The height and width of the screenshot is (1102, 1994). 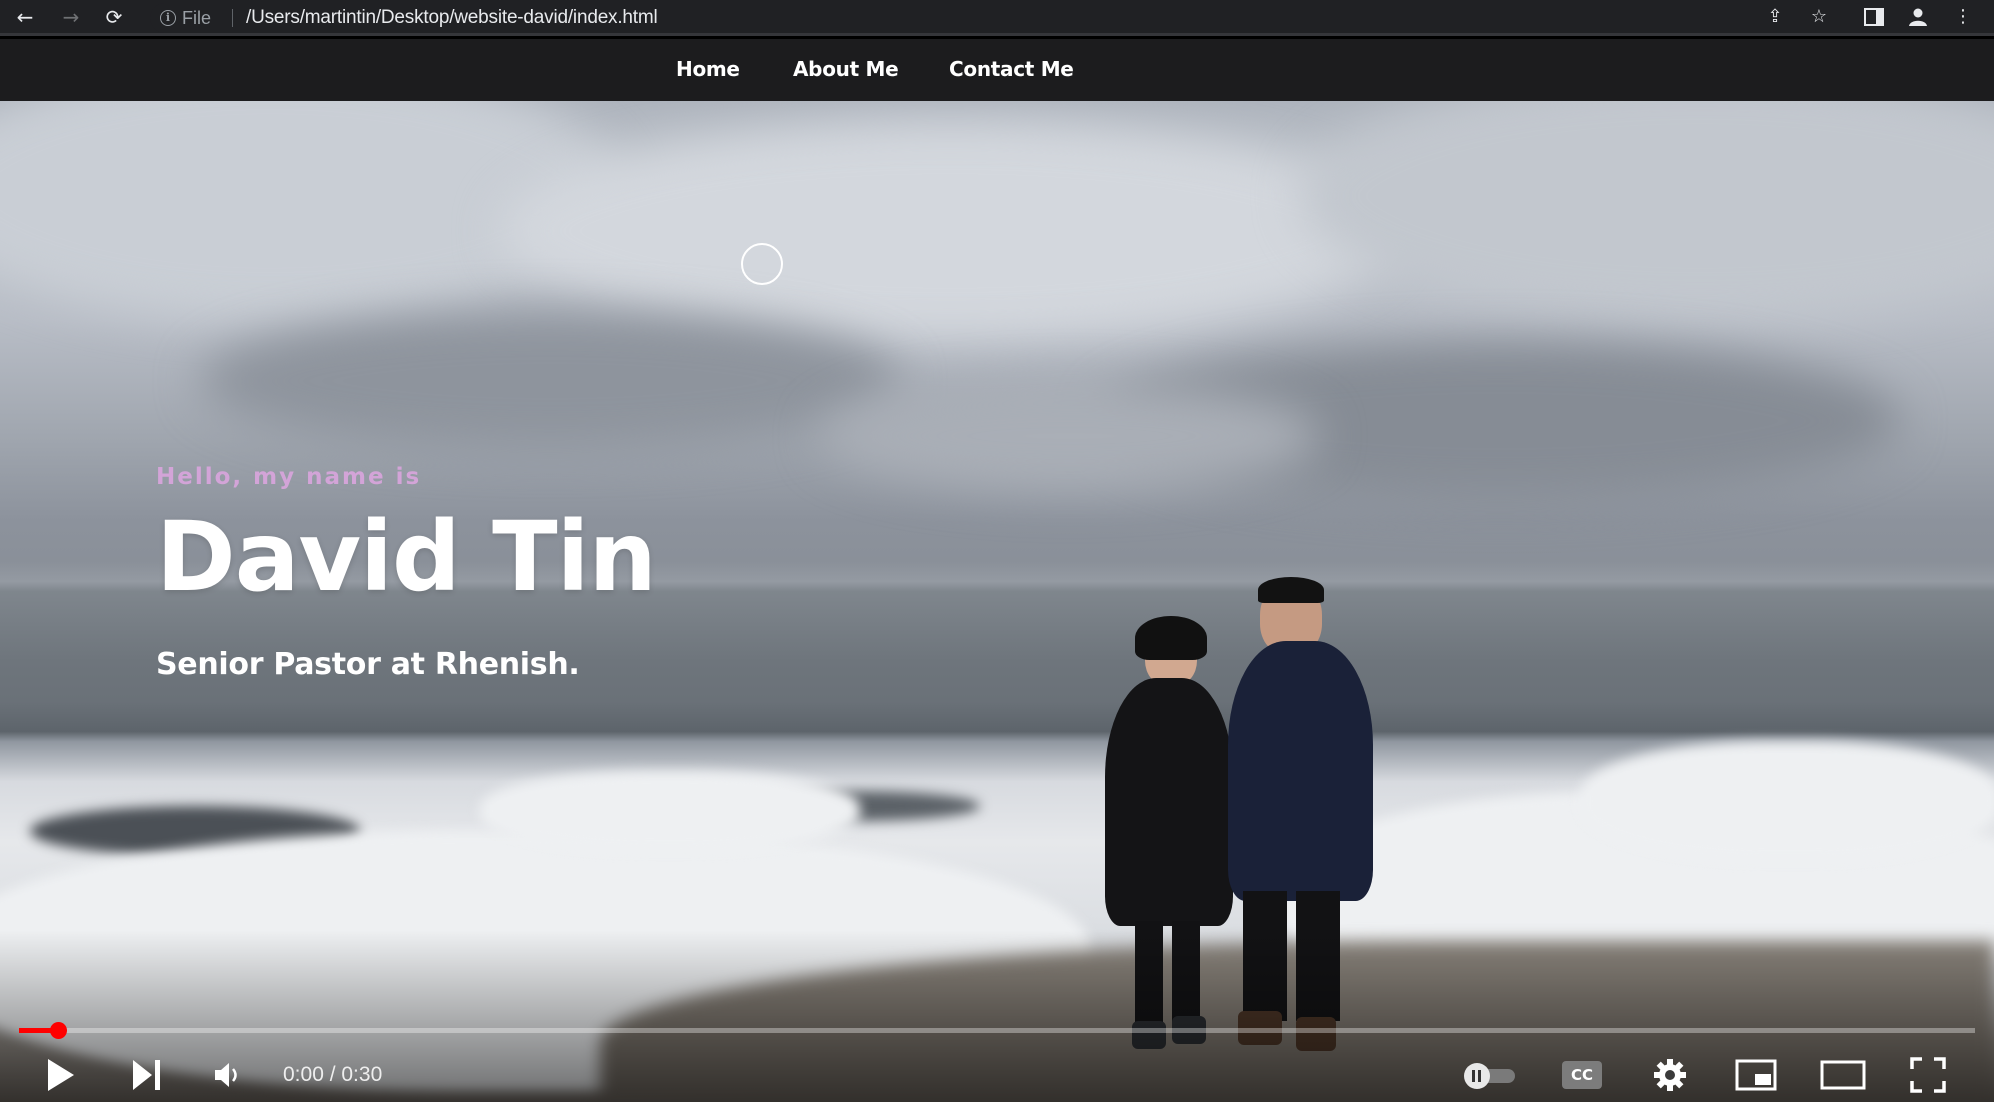 What do you see at coordinates (146, 1075) in the screenshot?
I see `next-icon` at bounding box center [146, 1075].